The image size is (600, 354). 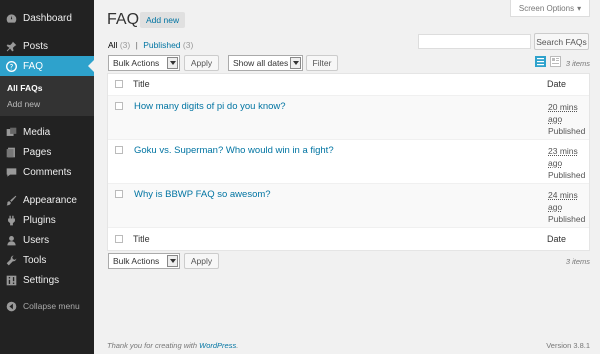 I want to click on apply-button-bottom: Apply, so click(x=201, y=261).